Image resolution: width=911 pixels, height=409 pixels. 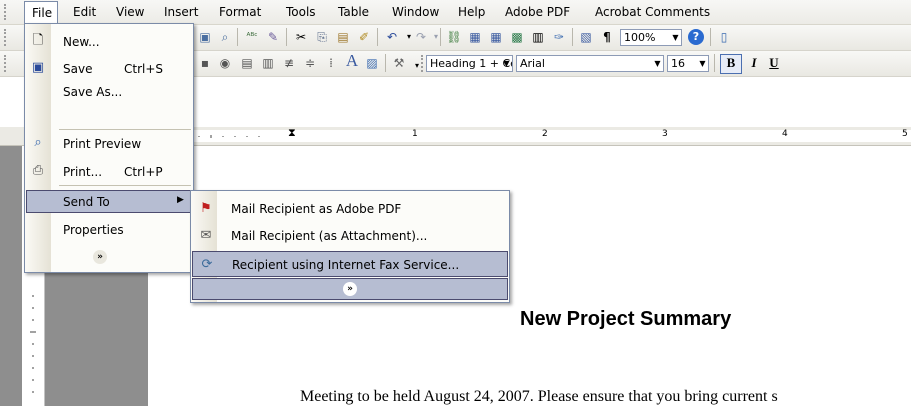 What do you see at coordinates (252, 37) in the screenshot?
I see `spelling-icon: ᴬᴮᶜ` at bounding box center [252, 37].